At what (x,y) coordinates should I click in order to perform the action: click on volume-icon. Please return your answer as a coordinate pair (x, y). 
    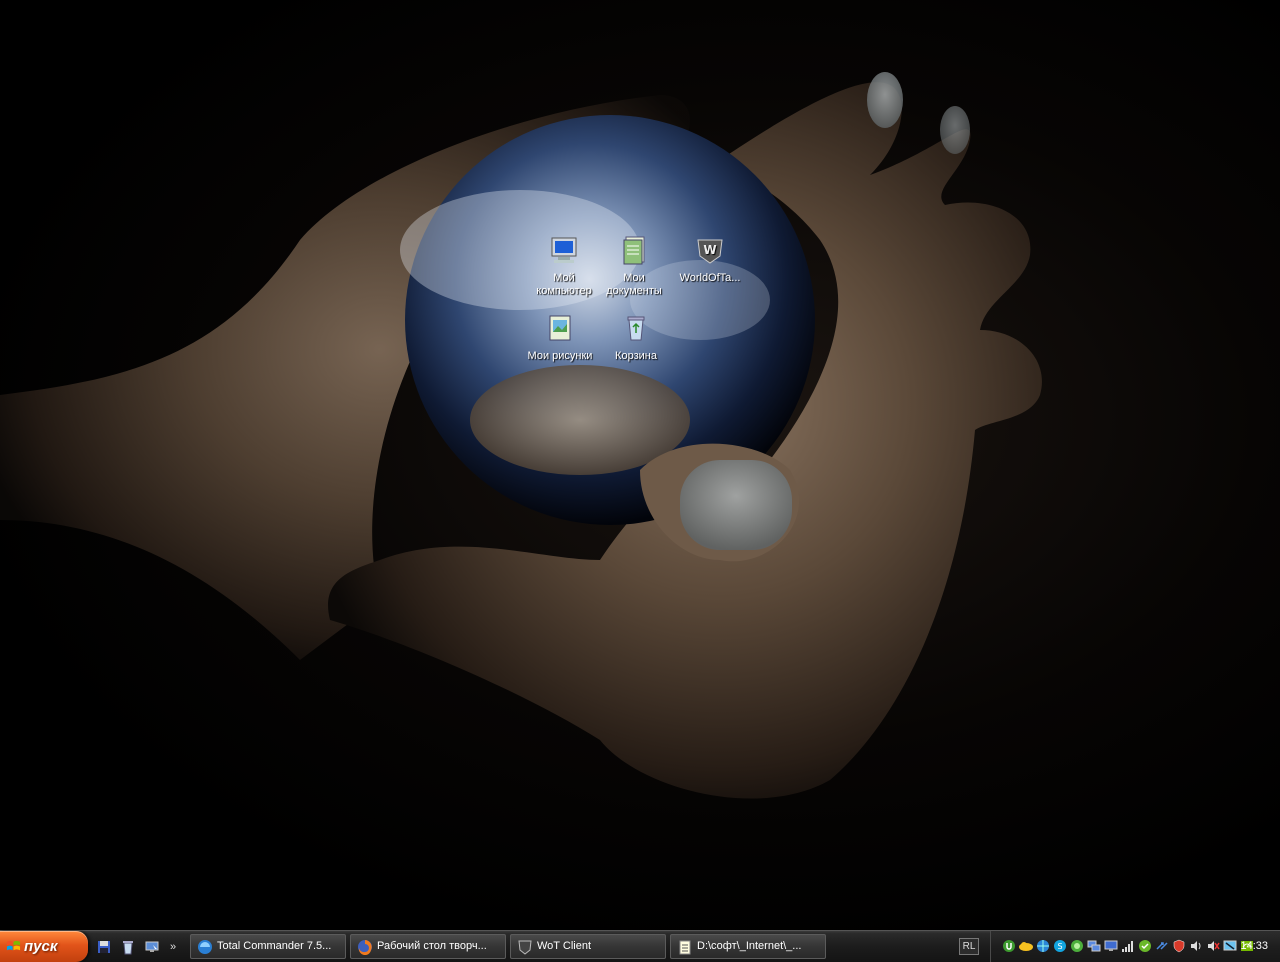
    Looking at the image, I should click on (1196, 946).